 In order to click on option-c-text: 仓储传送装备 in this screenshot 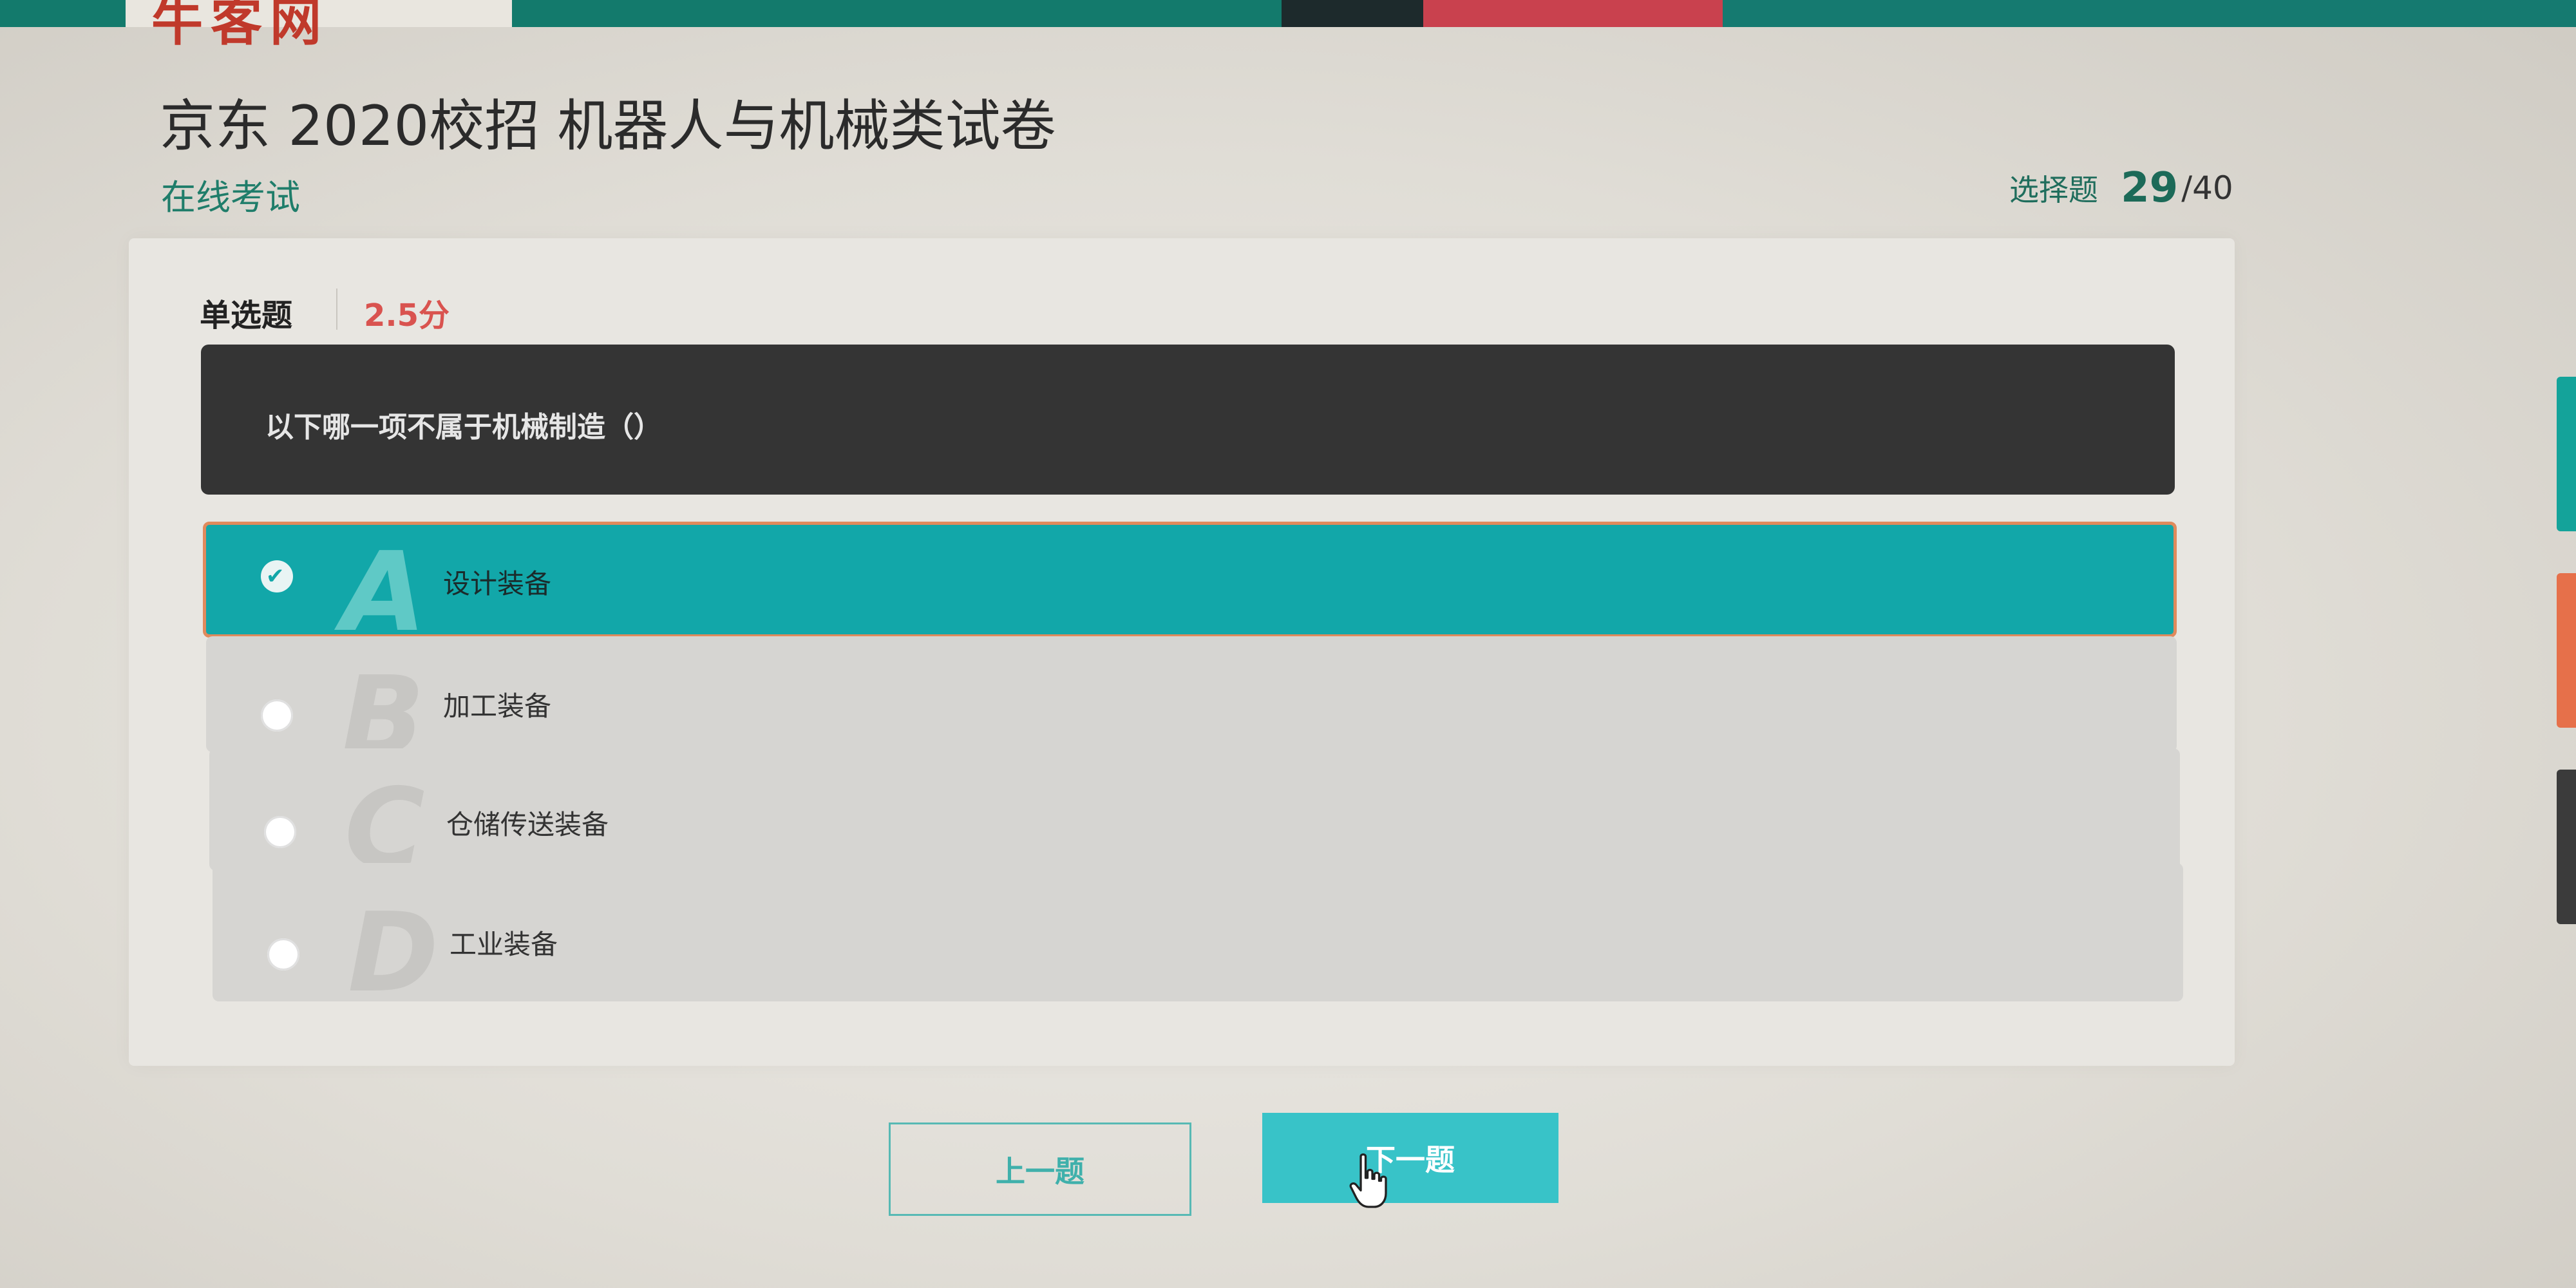, I will do `click(527, 824)`.